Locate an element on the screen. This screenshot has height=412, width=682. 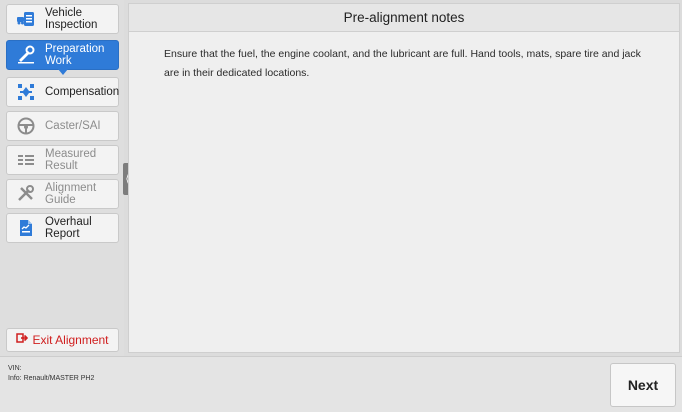
exit-alignment-label: Exit Alignment is located at coordinates (70, 340).